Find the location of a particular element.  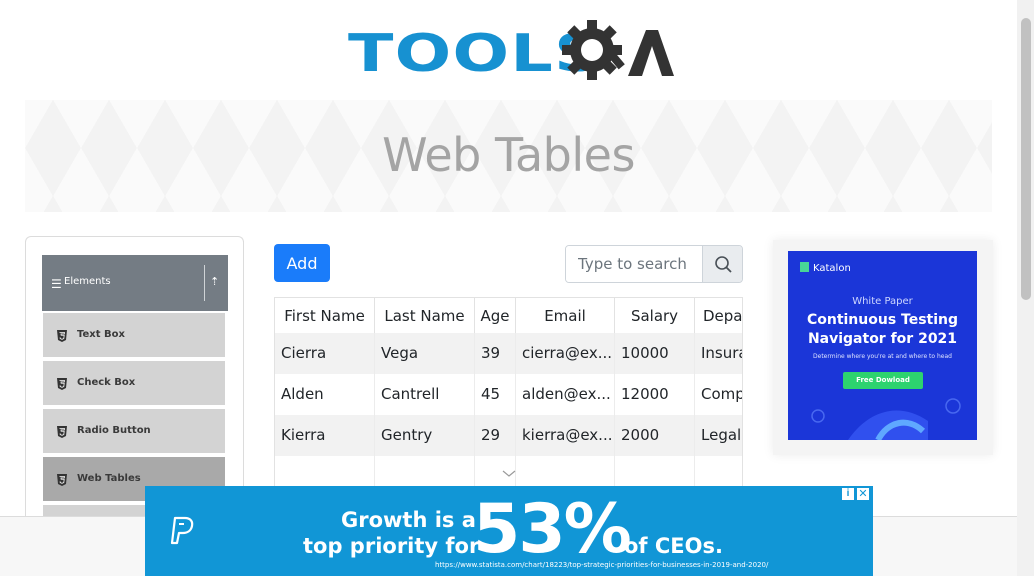

column-header-last-name: Last Name is located at coordinates (425, 315).